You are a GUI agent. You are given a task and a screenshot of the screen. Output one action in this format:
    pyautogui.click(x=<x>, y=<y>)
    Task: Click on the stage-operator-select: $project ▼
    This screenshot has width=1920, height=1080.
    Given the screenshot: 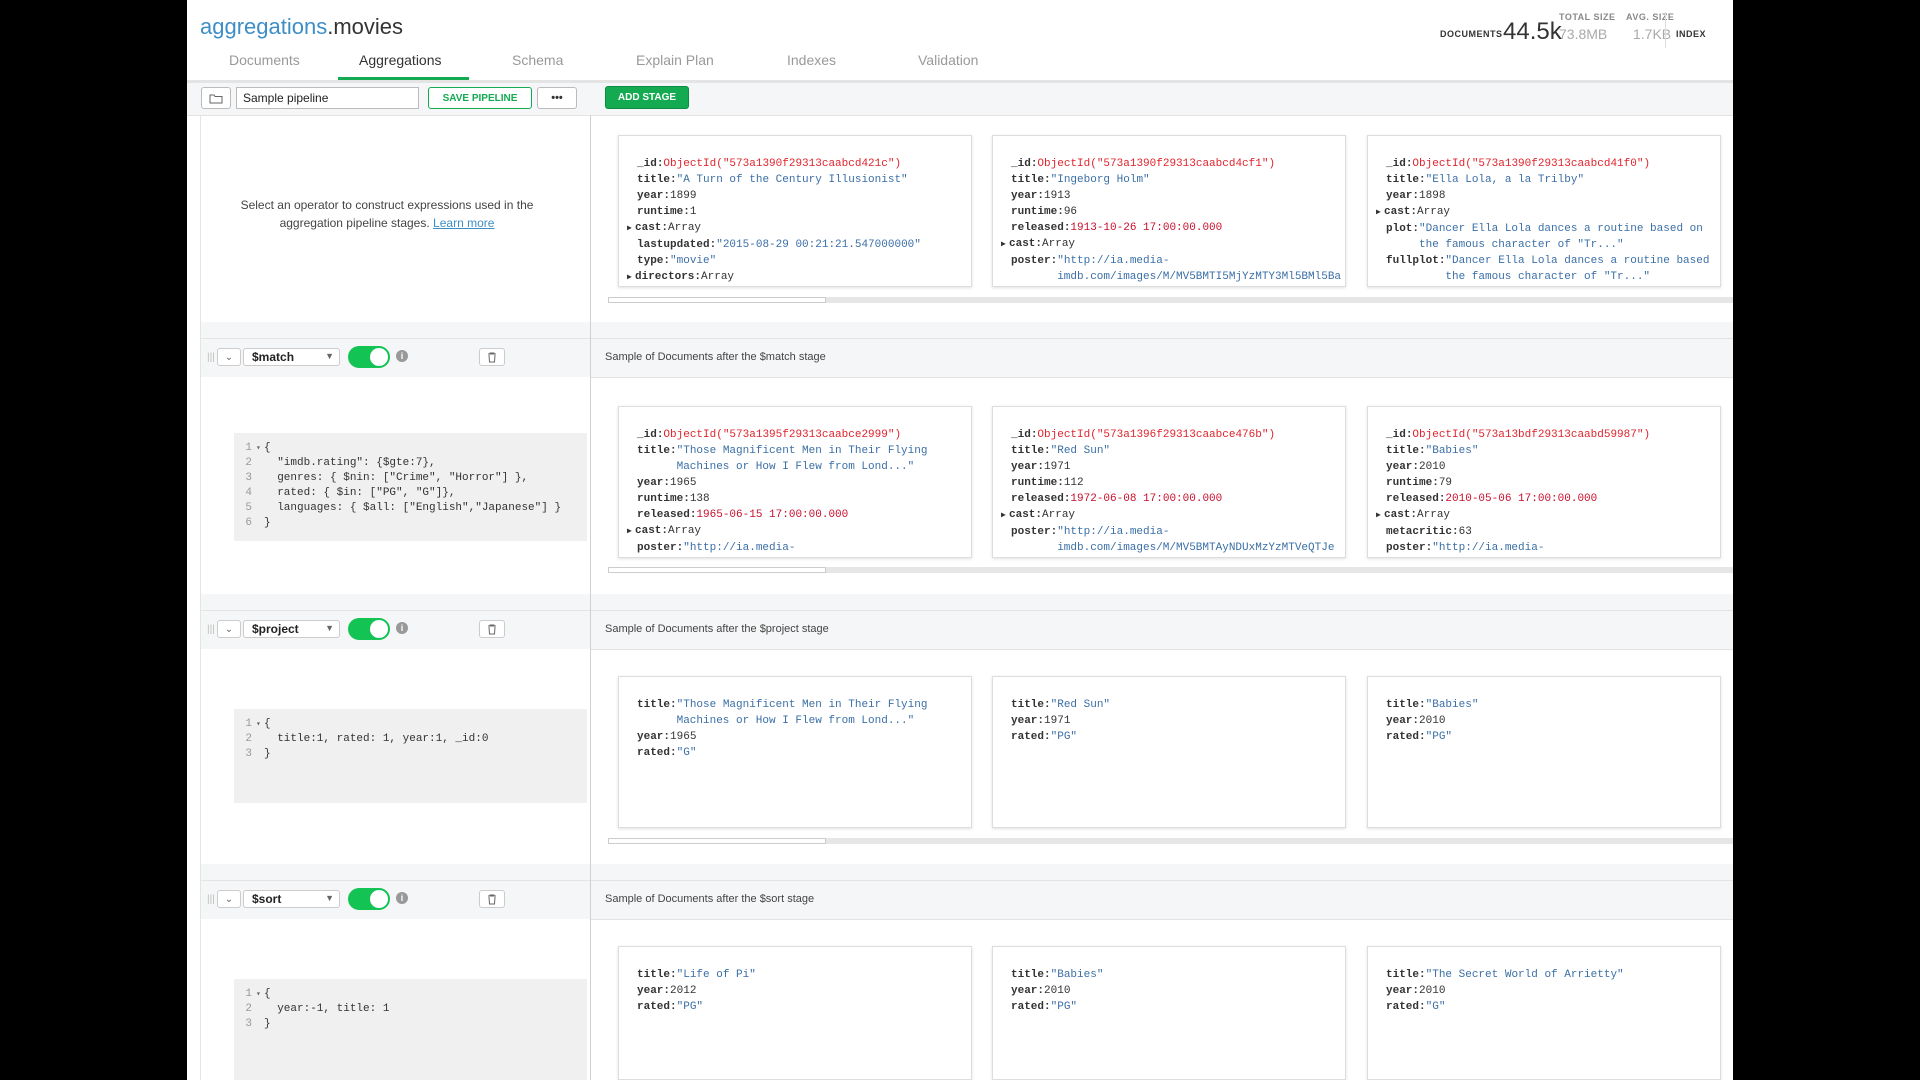 What is the action you would take?
    pyautogui.click(x=291, y=629)
    